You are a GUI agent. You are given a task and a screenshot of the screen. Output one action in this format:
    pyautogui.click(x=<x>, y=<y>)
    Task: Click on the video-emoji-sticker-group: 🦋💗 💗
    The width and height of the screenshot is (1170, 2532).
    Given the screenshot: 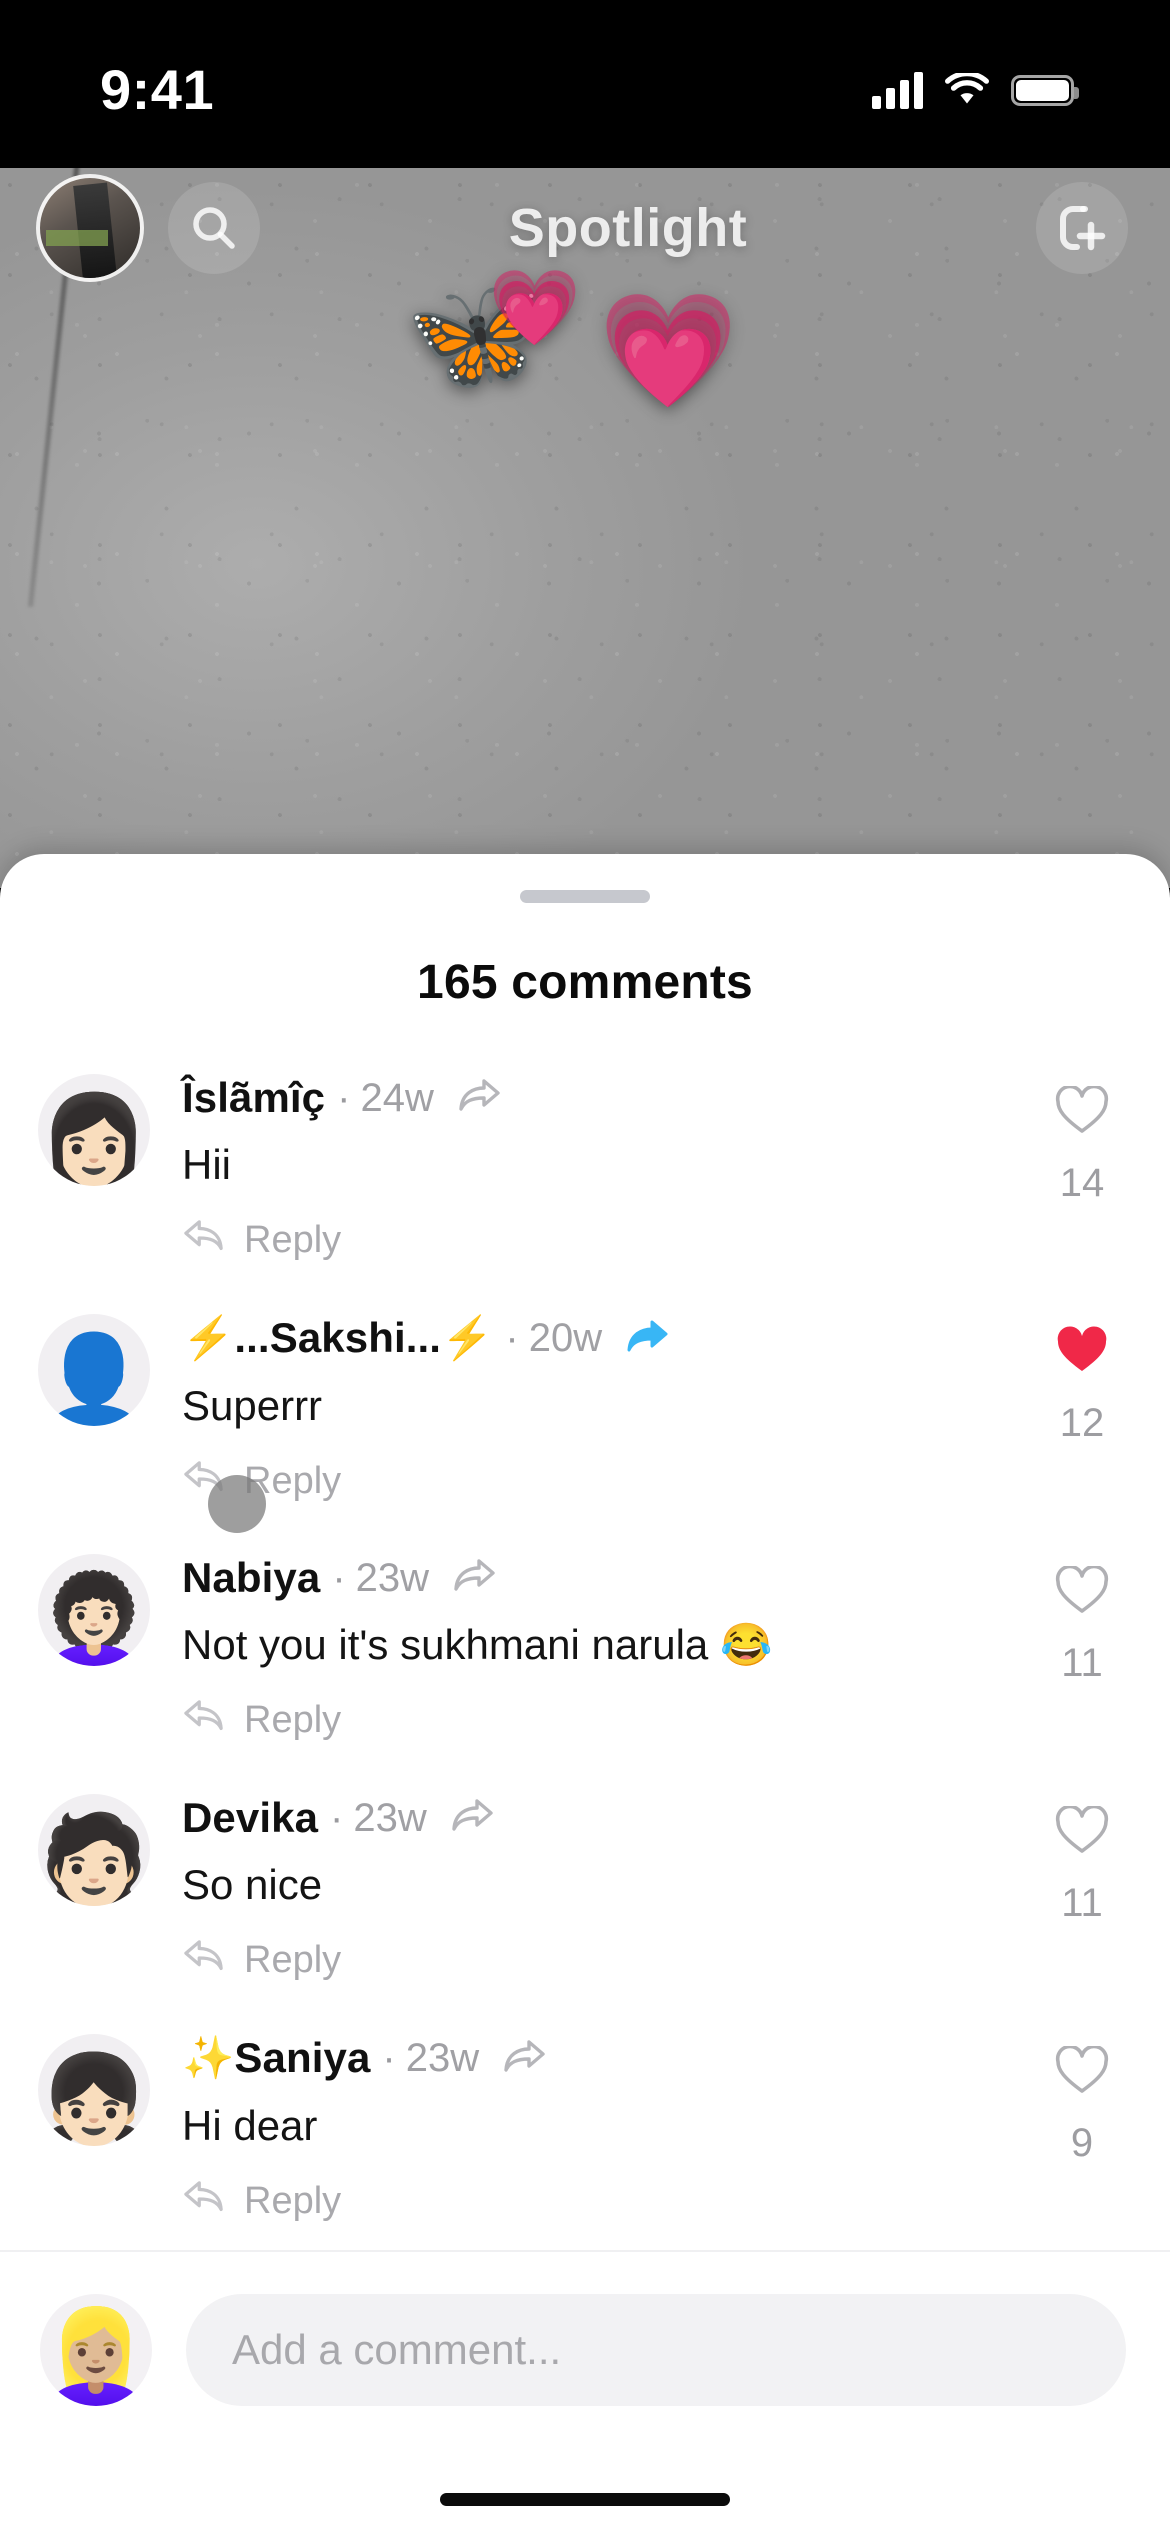 What is the action you would take?
    pyautogui.click(x=571, y=339)
    